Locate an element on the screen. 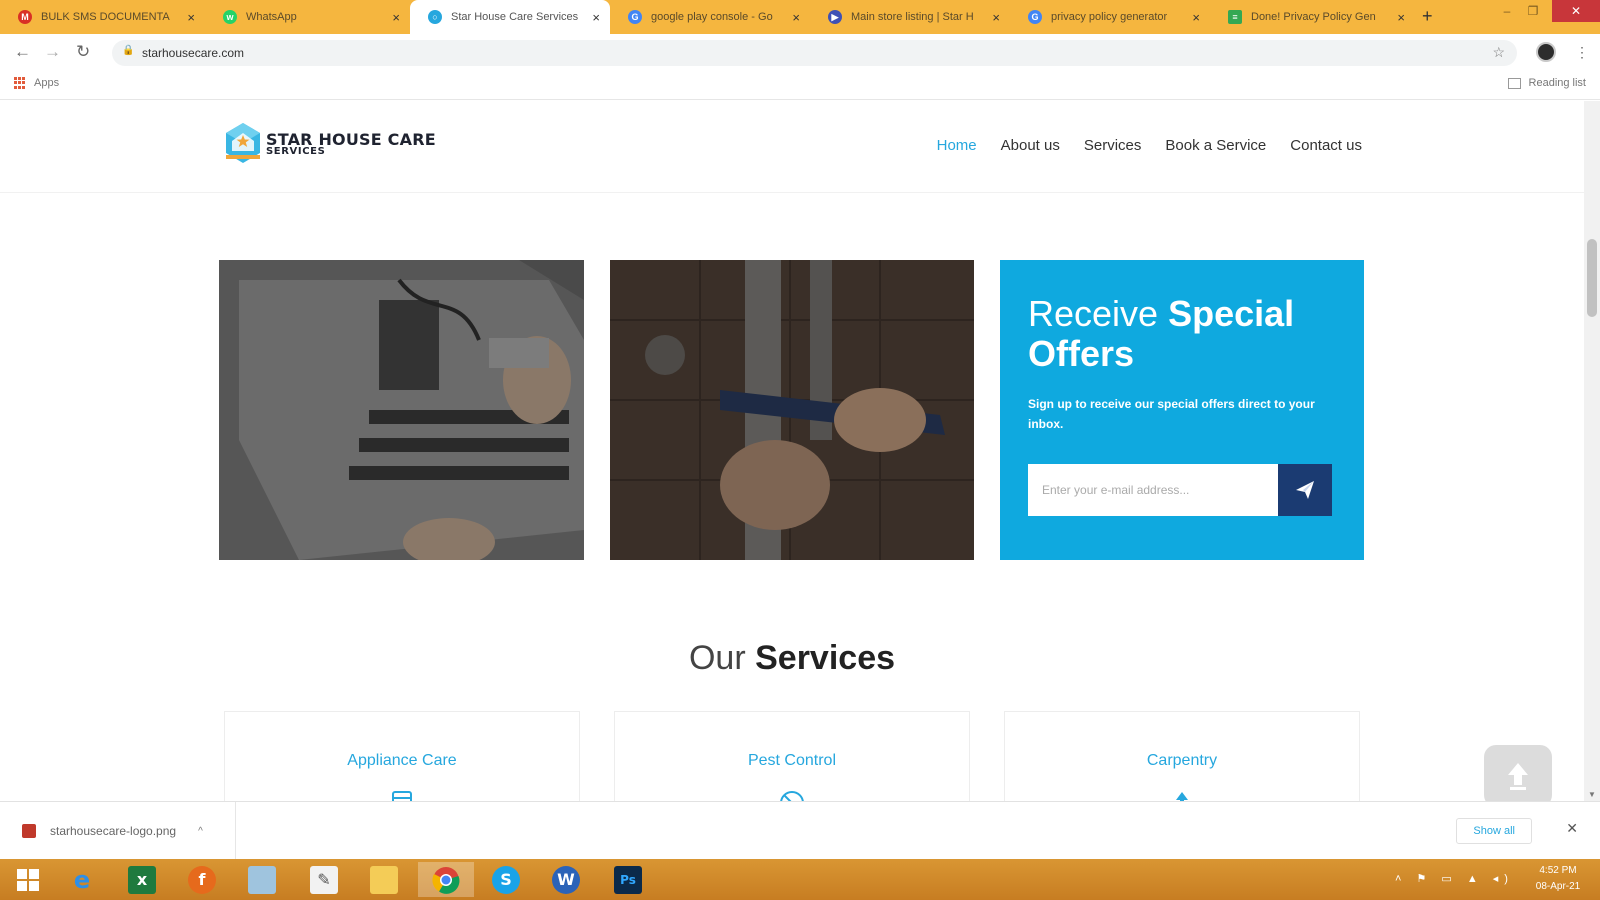  internet-explorer-icon: e is located at coordinates (82, 879).